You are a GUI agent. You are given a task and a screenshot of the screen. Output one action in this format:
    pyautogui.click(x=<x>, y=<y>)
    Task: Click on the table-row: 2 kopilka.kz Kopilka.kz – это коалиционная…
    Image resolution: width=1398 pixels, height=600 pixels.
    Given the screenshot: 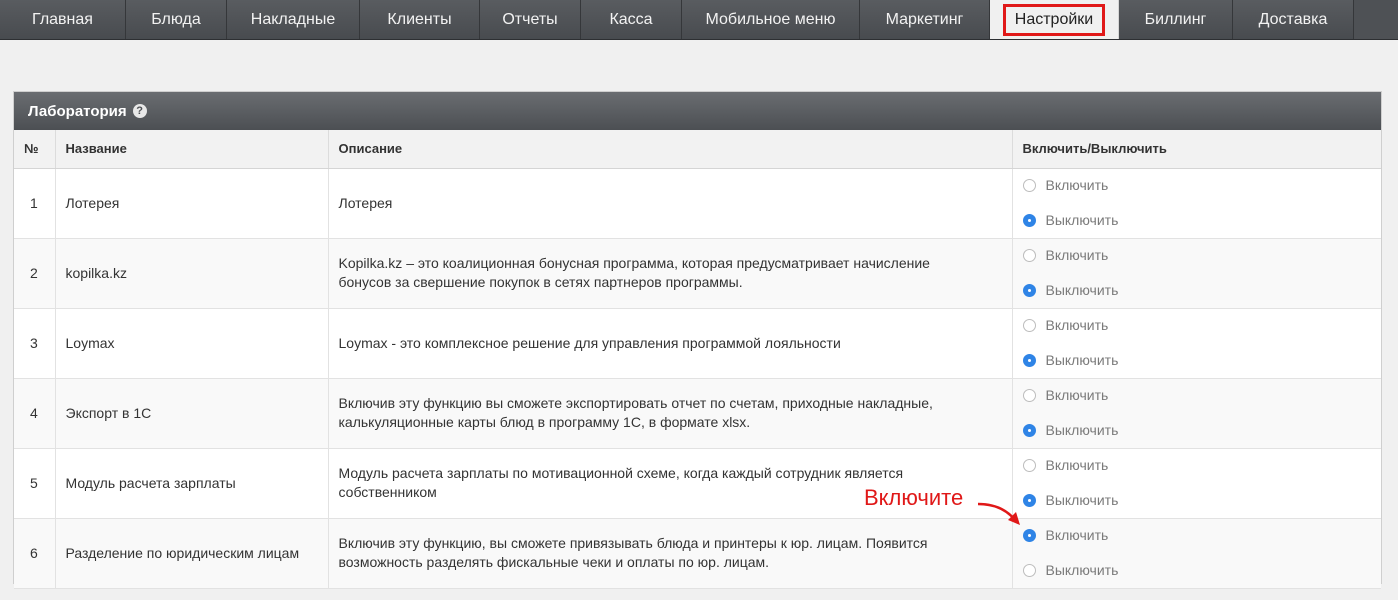 What is the action you would take?
    pyautogui.click(x=698, y=273)
    